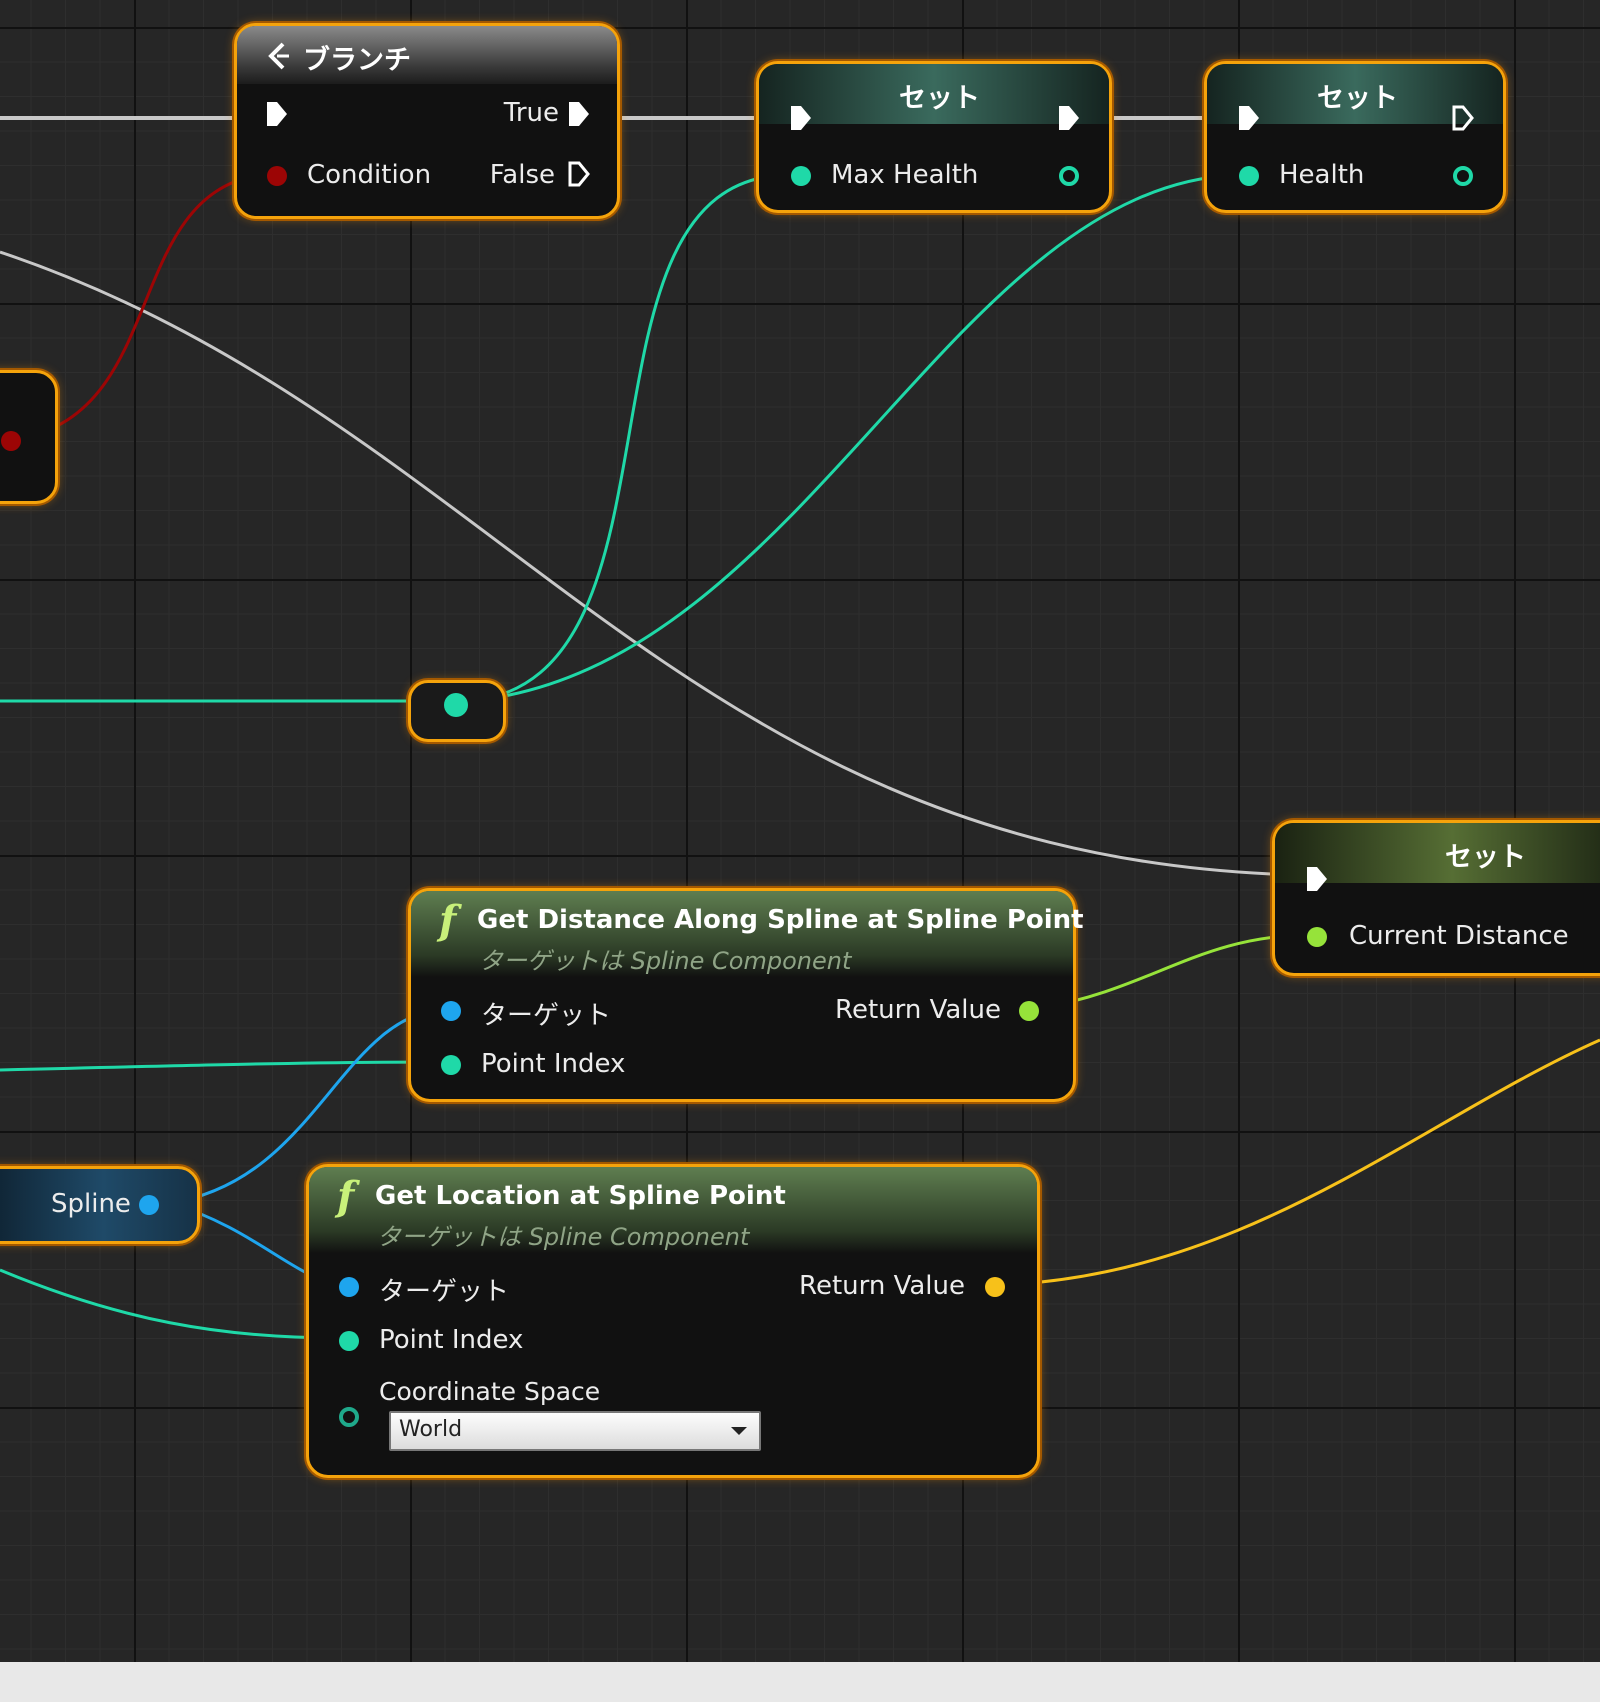 This screenshot has width=1600, height=1702. Describe the element at coordinates (1317, 879) in the screenshot. I see `set-current-distance-exec-in` at that location.